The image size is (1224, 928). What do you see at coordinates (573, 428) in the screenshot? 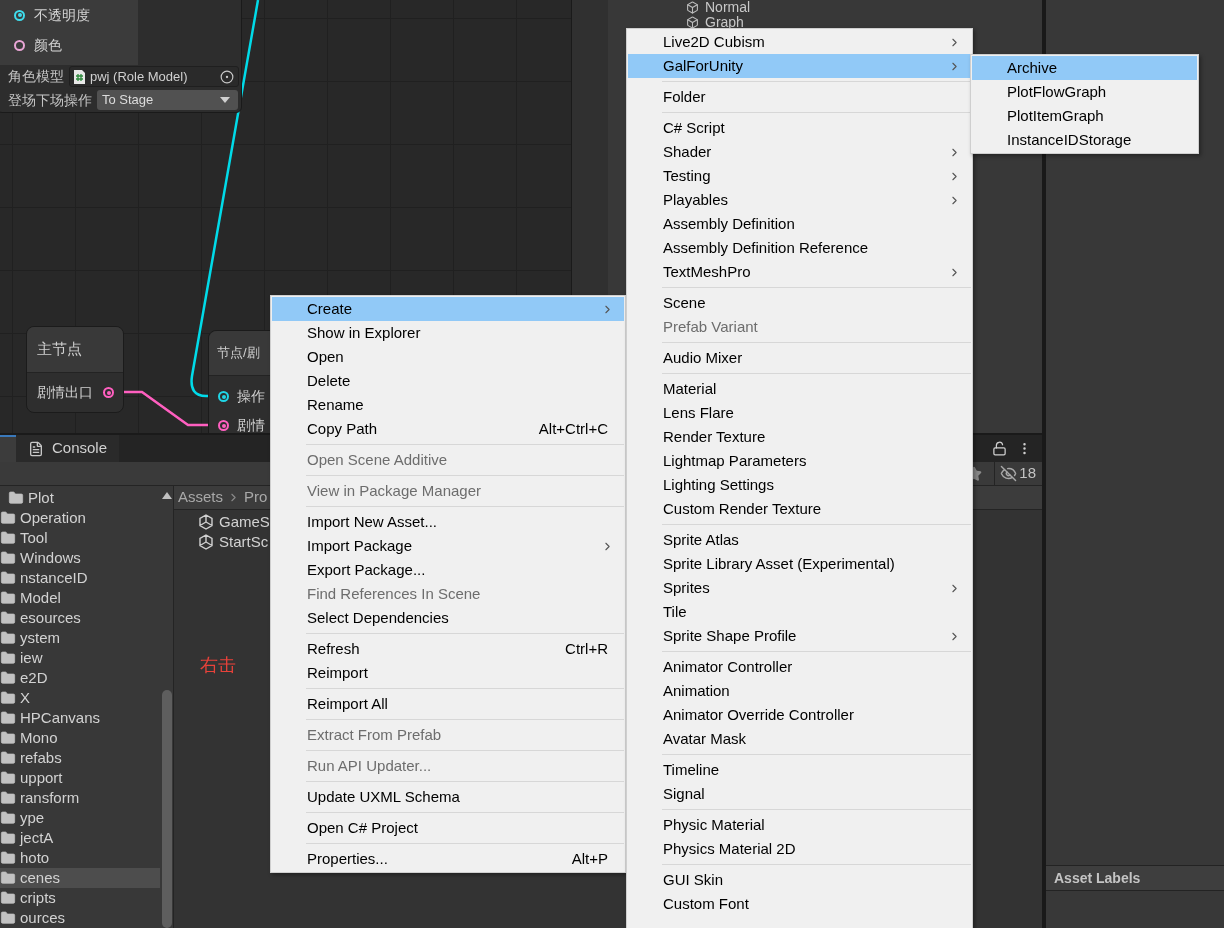
I see `shortcut-label: Alt+Ctrl+C` at bounding box center [573, 428].